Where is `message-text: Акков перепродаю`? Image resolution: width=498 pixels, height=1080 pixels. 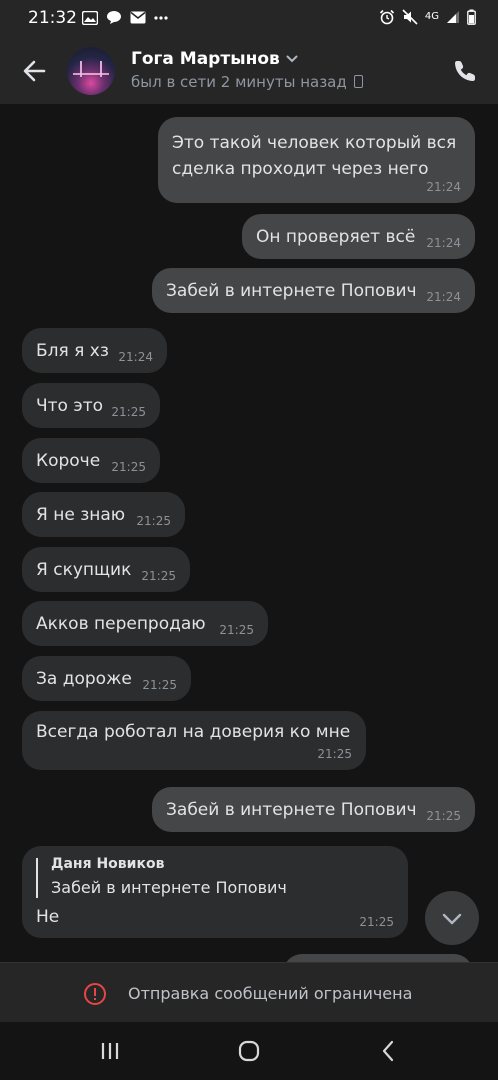 message-text: Акков перепродаю is located at coordinates (121, 624).